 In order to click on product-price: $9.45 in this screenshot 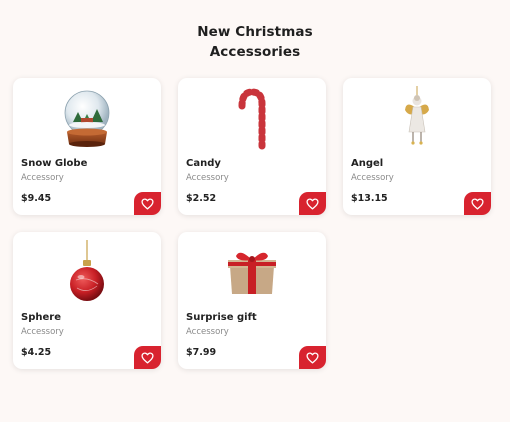, I will do `click(36, 198)`.